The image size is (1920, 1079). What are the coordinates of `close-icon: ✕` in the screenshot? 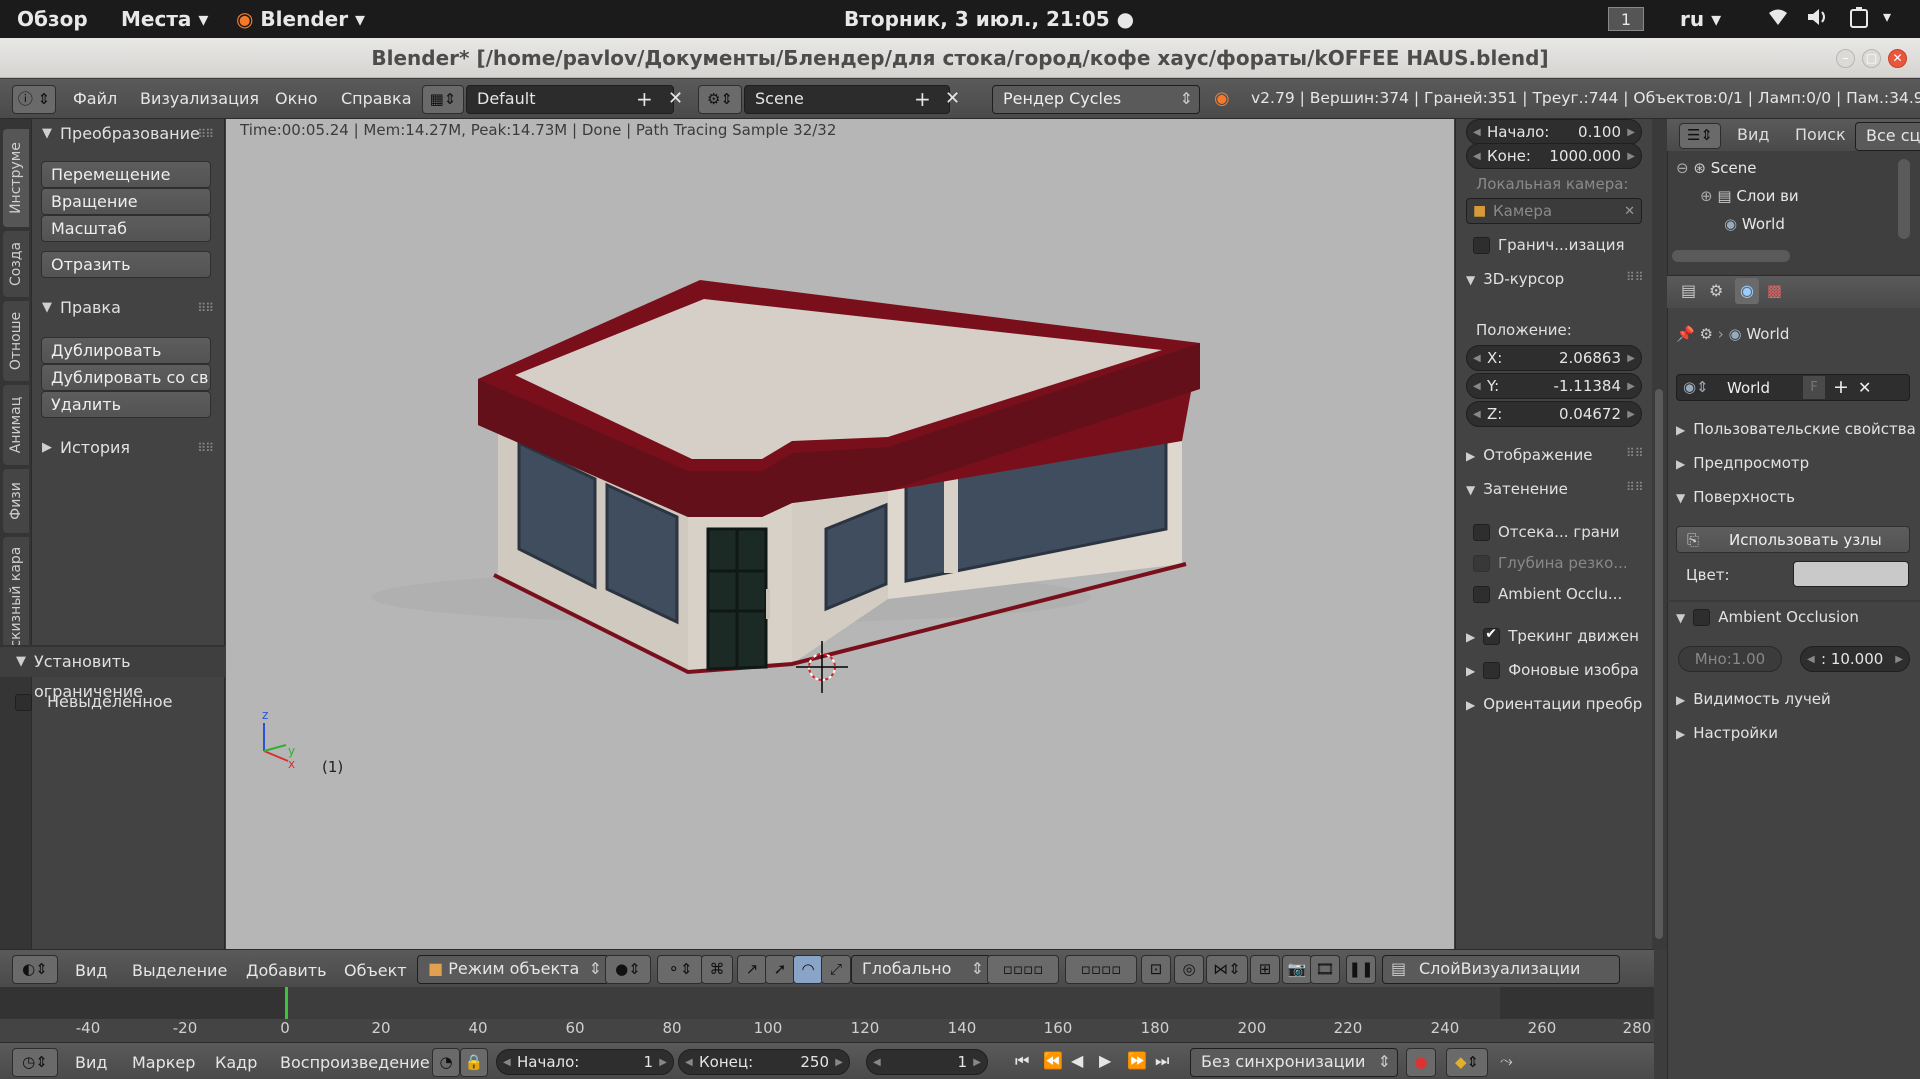 It's located at (1897, 58).